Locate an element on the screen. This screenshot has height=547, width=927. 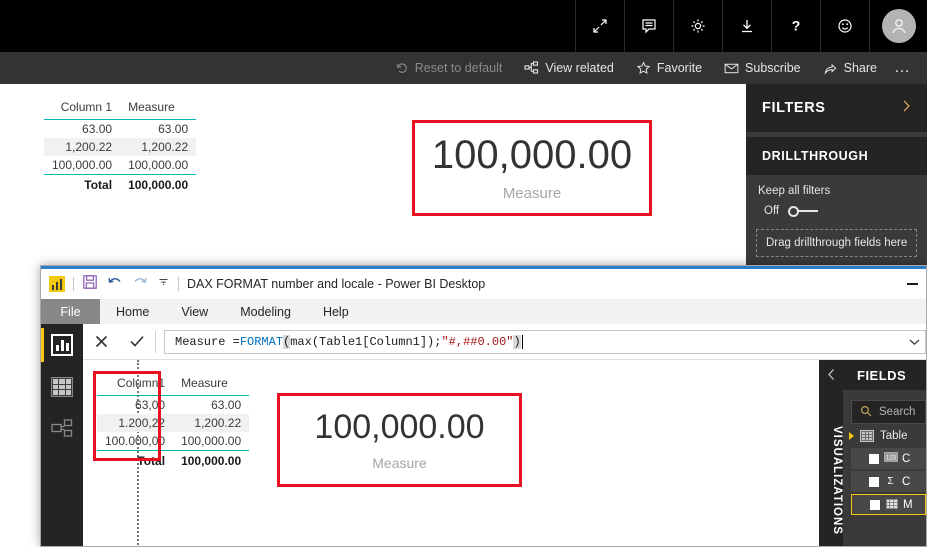
model-view-glyph is located at coordinates (62, 428).